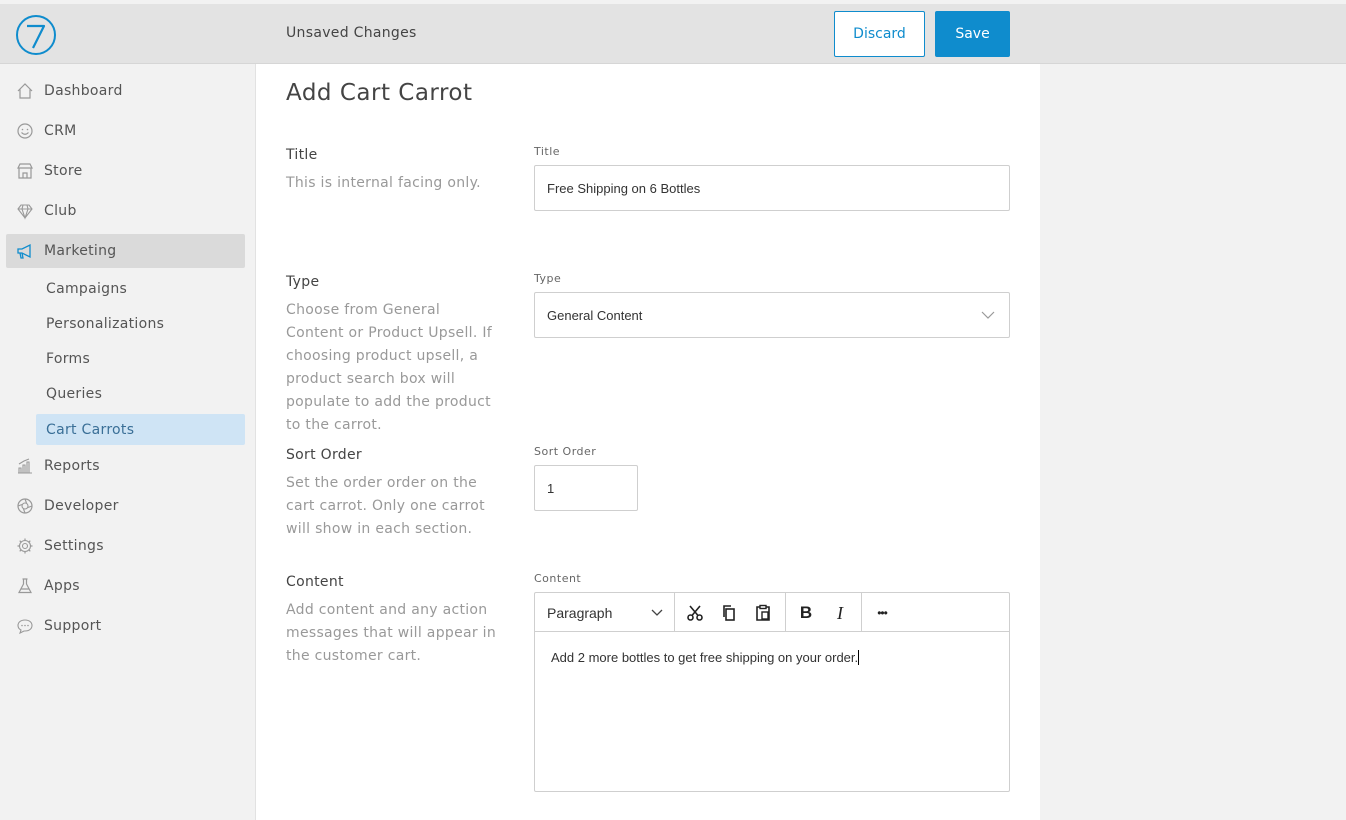 The height and width of the screenshot is (820, 1346). I want to click on sidebar-item-label: Marketing, so click(80, 251).